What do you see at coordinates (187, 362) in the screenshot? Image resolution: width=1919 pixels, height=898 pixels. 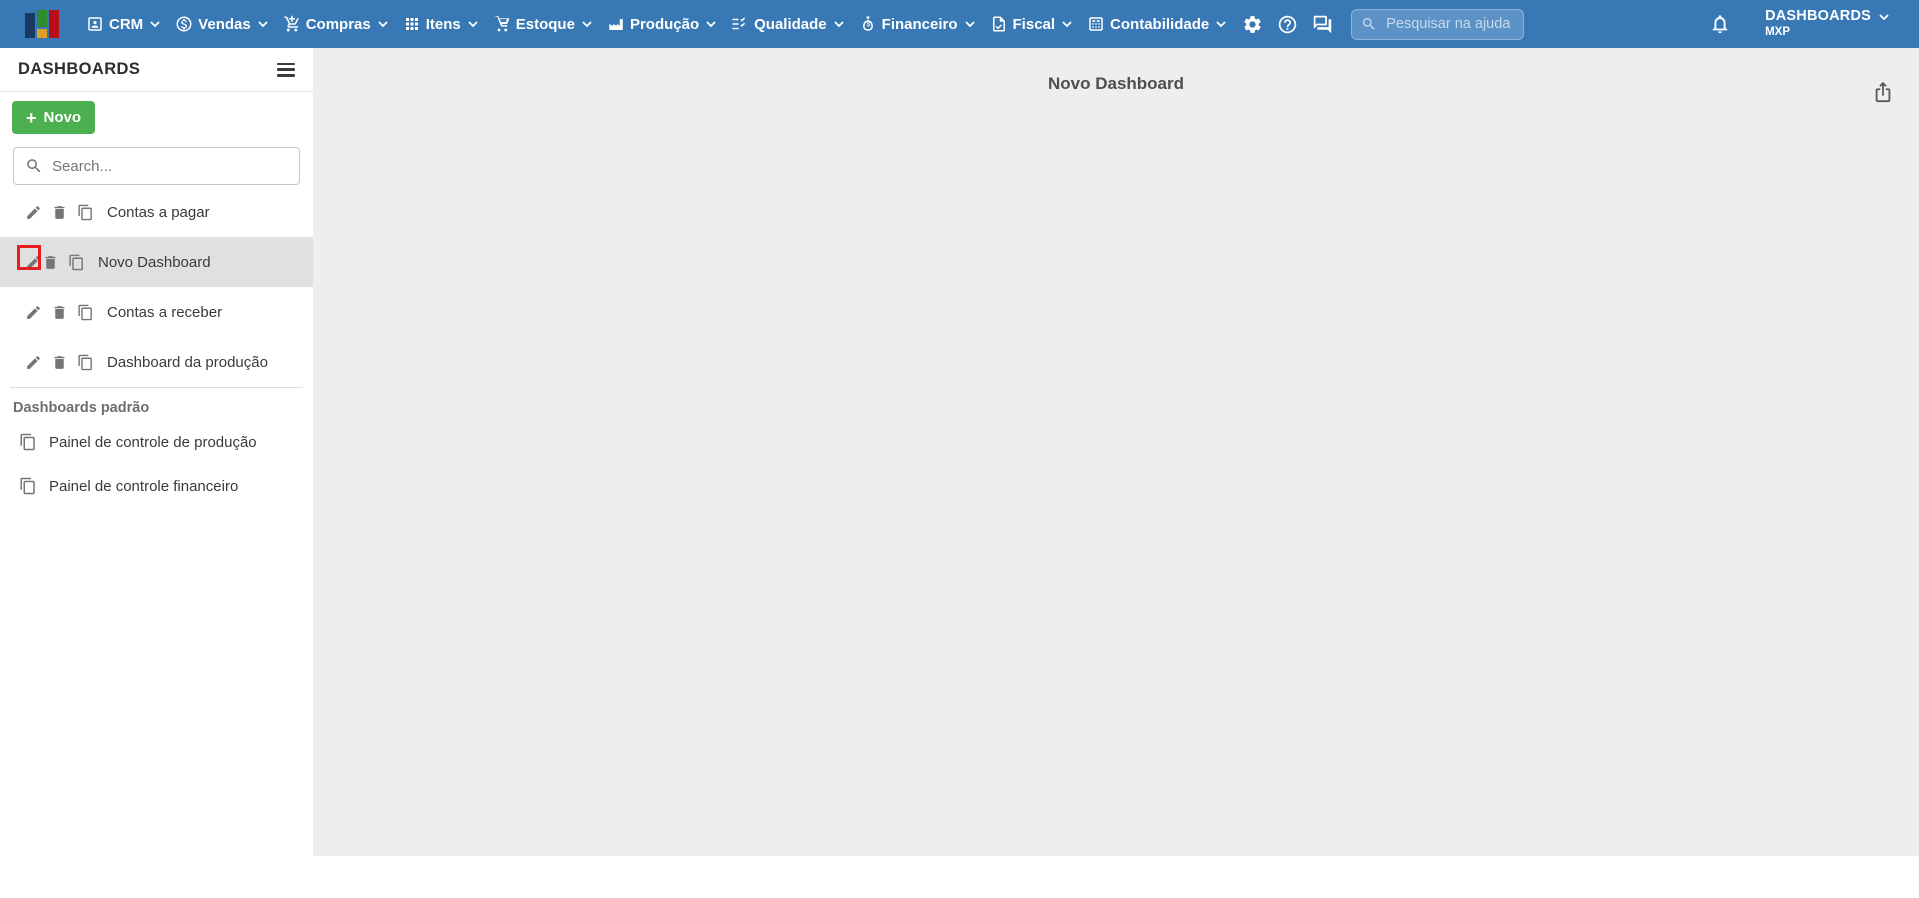 I see `dashboard-label: Dashboard da produção` at bounding box center [187, 362].